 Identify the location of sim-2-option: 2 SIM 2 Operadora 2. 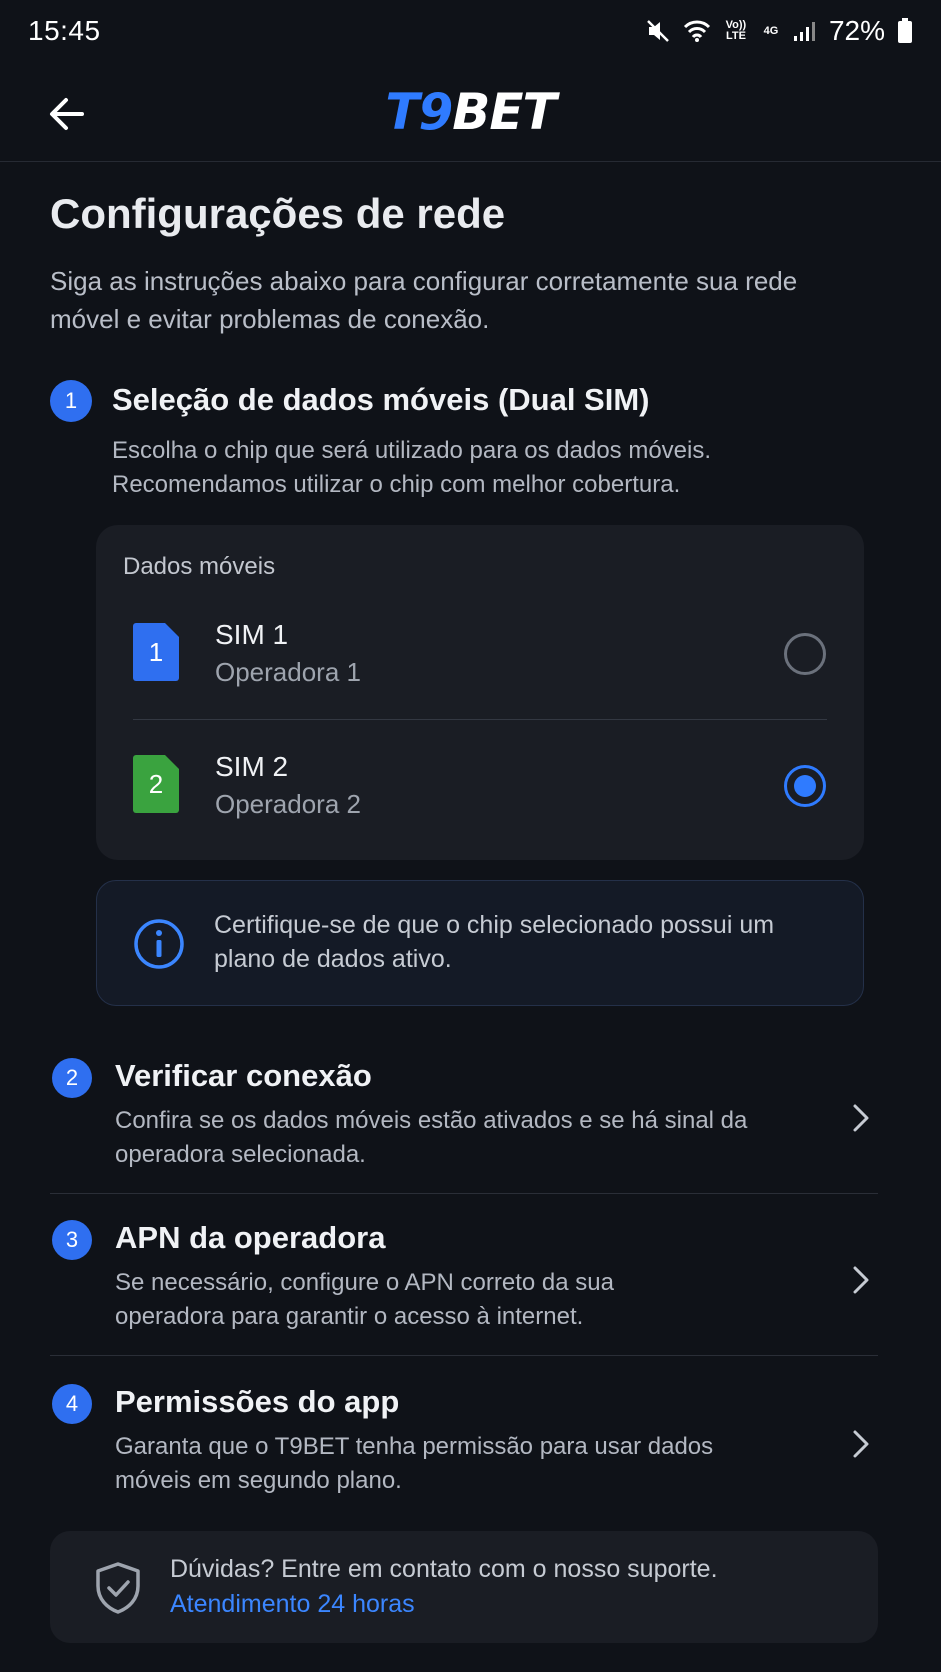
(480, 788).